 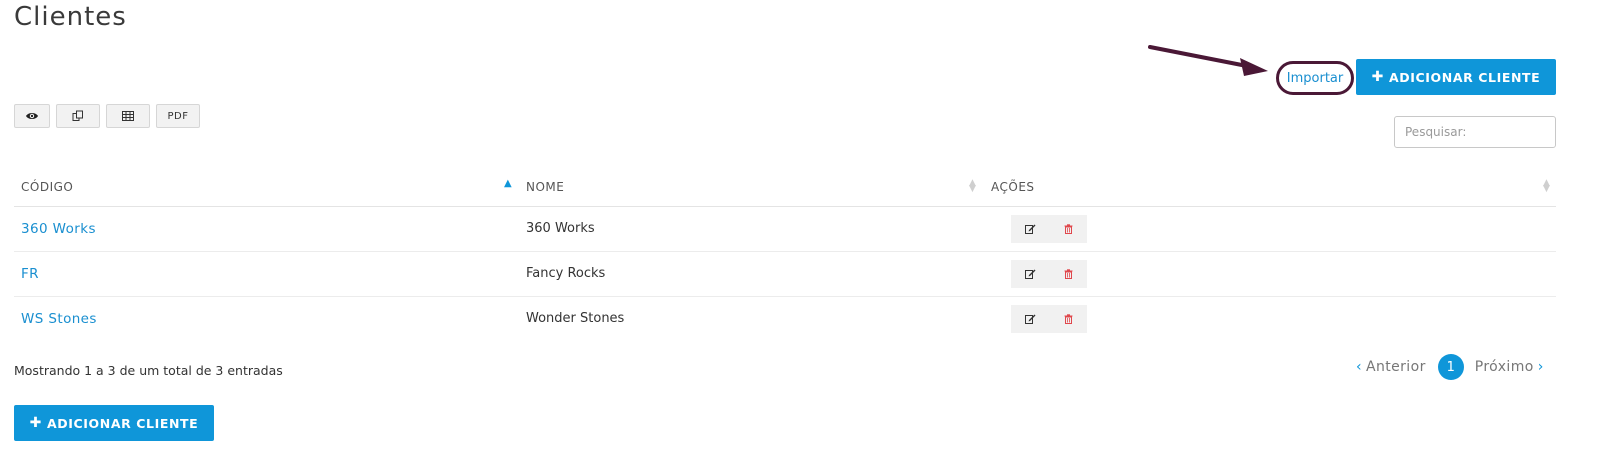 I want to click on table-header: CÓDIGO ▲ NOME ▲ ▼ AÇÕES ▲ ▼, so click(x=785, y=187).